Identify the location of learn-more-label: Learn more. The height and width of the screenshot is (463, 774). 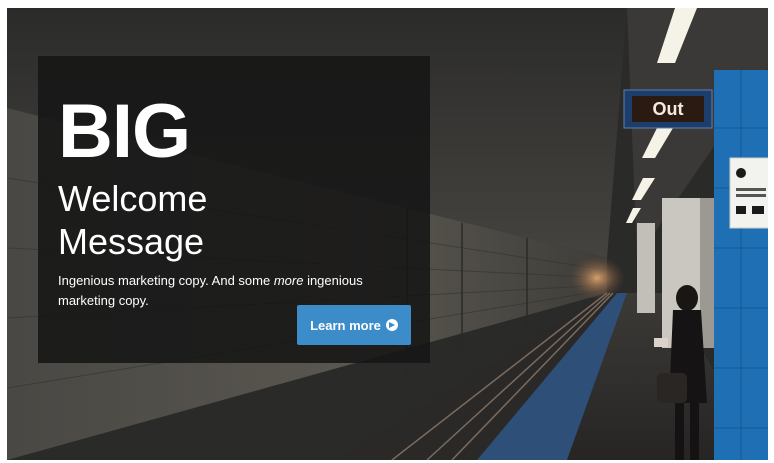
(345, 325).